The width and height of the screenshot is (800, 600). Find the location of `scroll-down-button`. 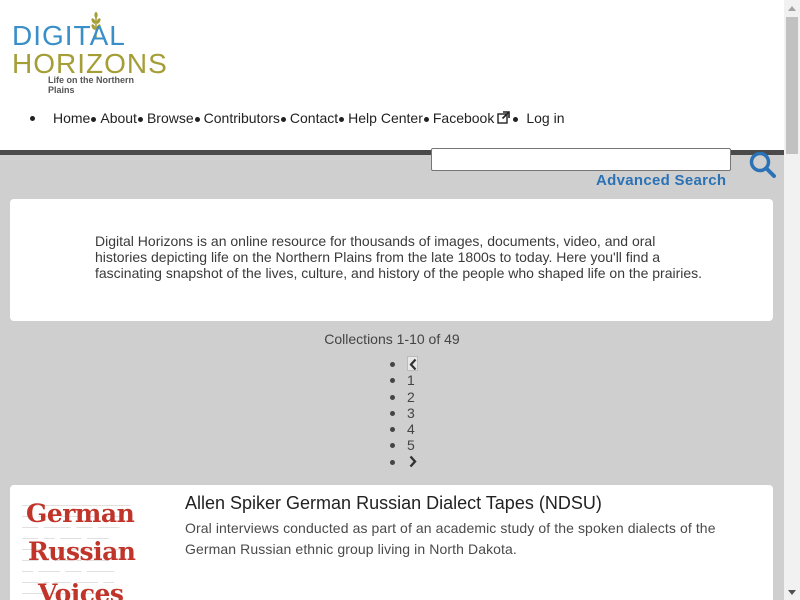

scroll-down-button is located at coordinates (792, 592).